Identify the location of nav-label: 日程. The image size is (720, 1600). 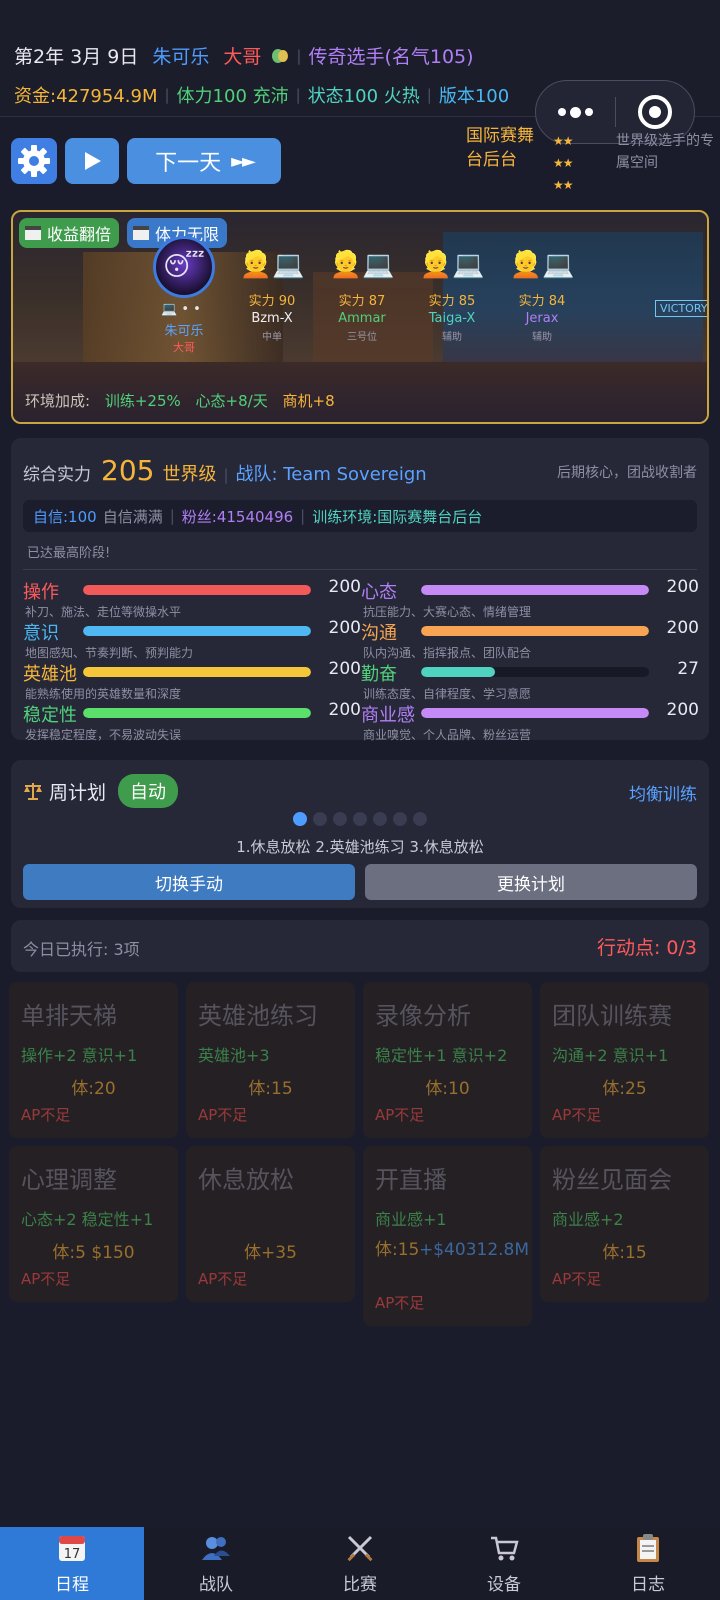
(72, 1585).